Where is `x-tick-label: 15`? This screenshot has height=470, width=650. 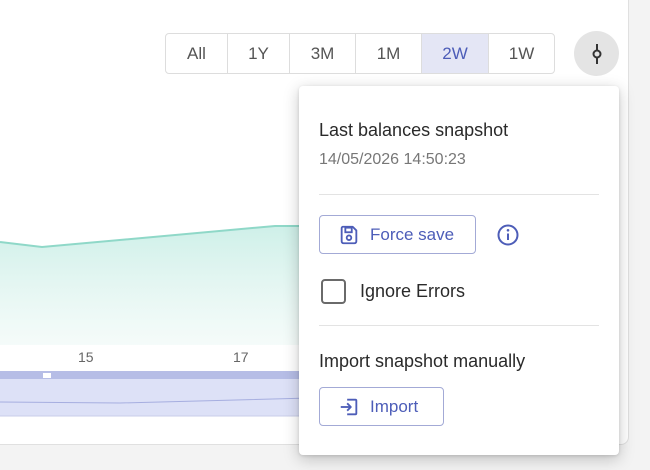 x-tick-label: 15 is located at coordinates (86, 357).